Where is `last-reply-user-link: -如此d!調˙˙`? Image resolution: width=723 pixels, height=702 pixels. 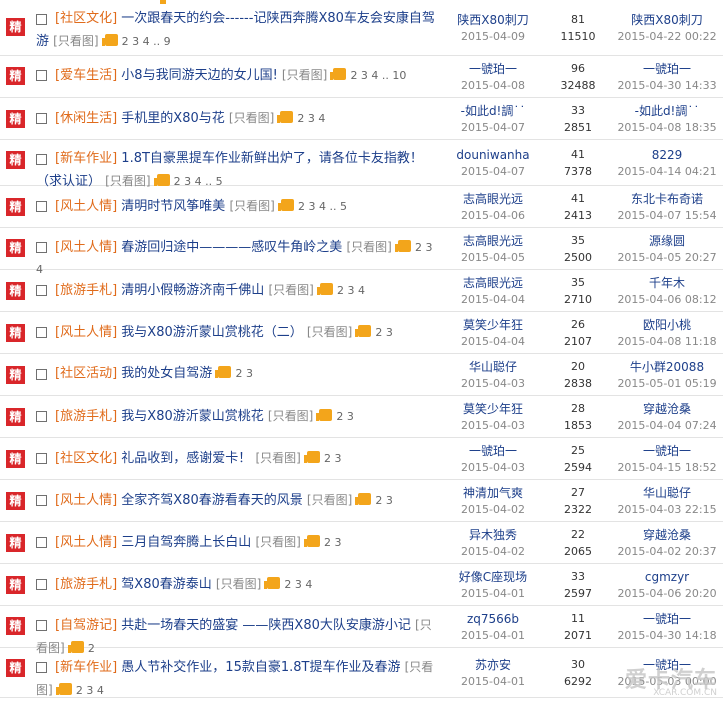 last-reply-user-link: -如此d!調˙˙ is located at coordinates (667, 111).